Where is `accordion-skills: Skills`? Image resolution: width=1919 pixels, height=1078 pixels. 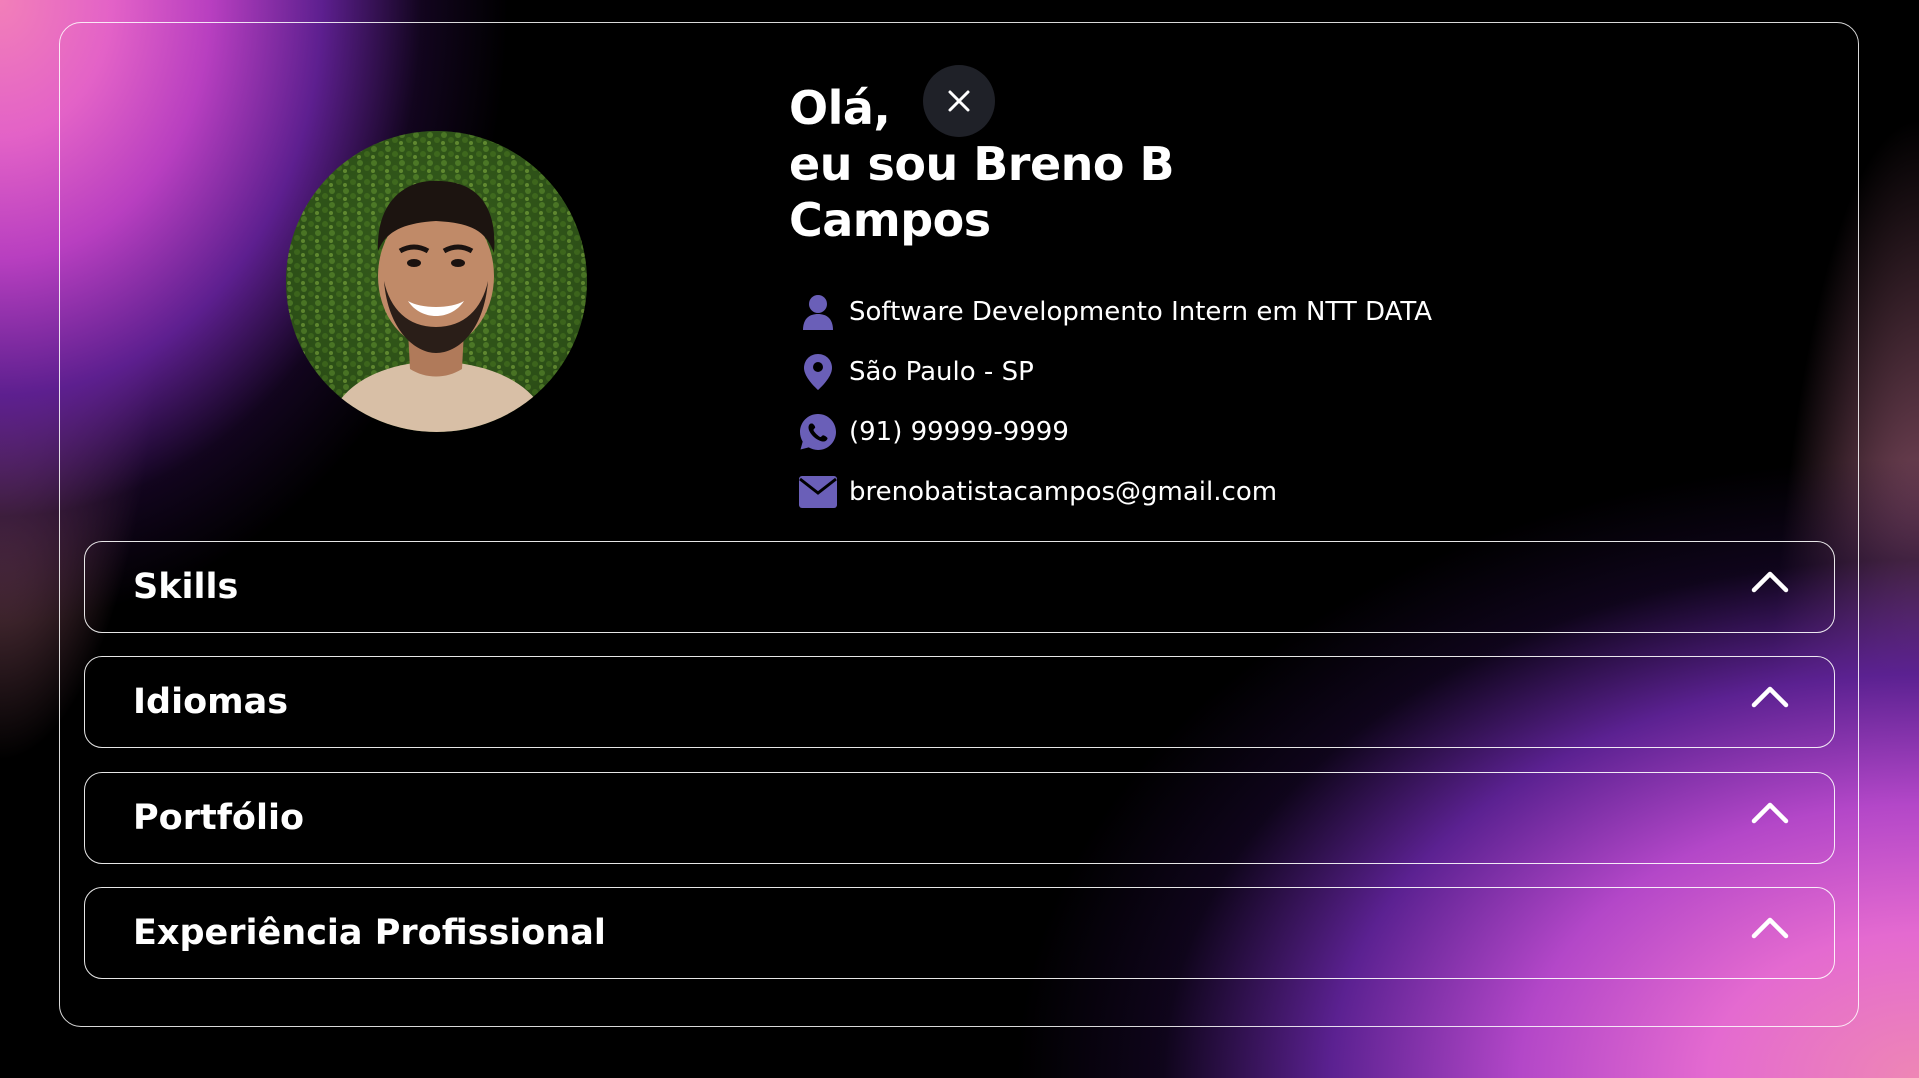
accordion-skills: Skills is located at coordinates (959, 587).